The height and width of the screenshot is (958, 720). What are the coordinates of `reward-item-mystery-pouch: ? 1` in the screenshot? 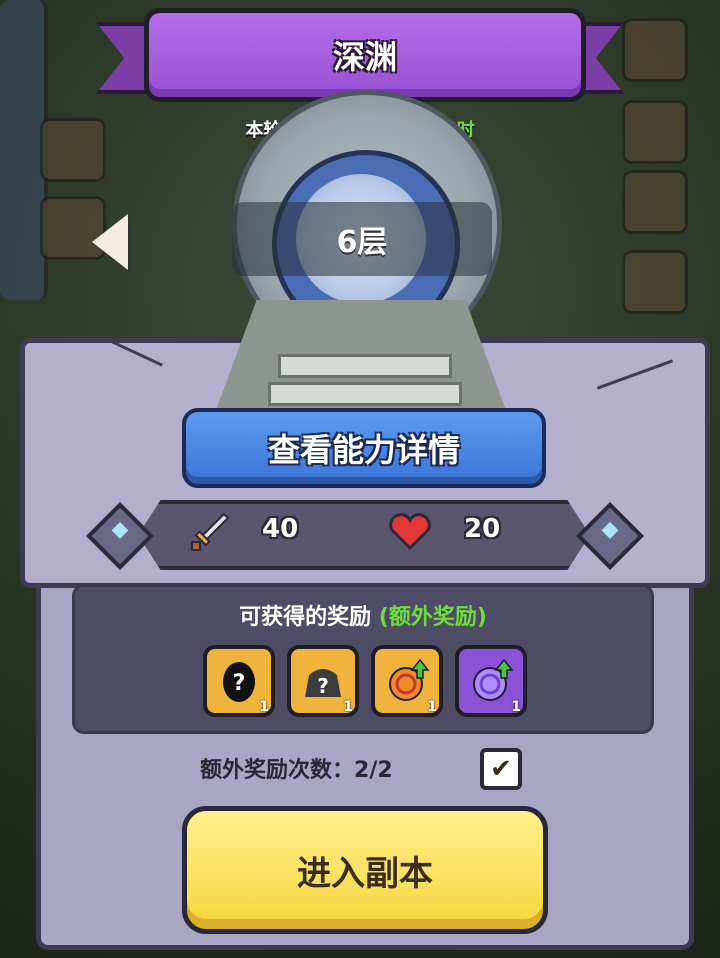 It's located at (323, 681).